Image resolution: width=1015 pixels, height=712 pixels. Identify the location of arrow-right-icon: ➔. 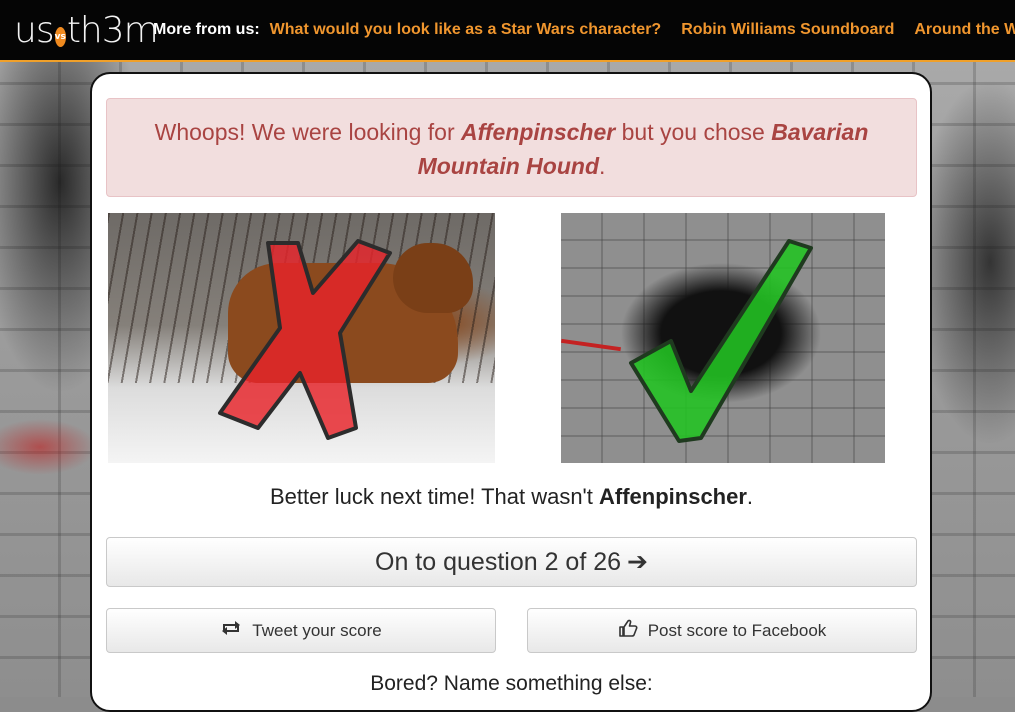
(637, 562).